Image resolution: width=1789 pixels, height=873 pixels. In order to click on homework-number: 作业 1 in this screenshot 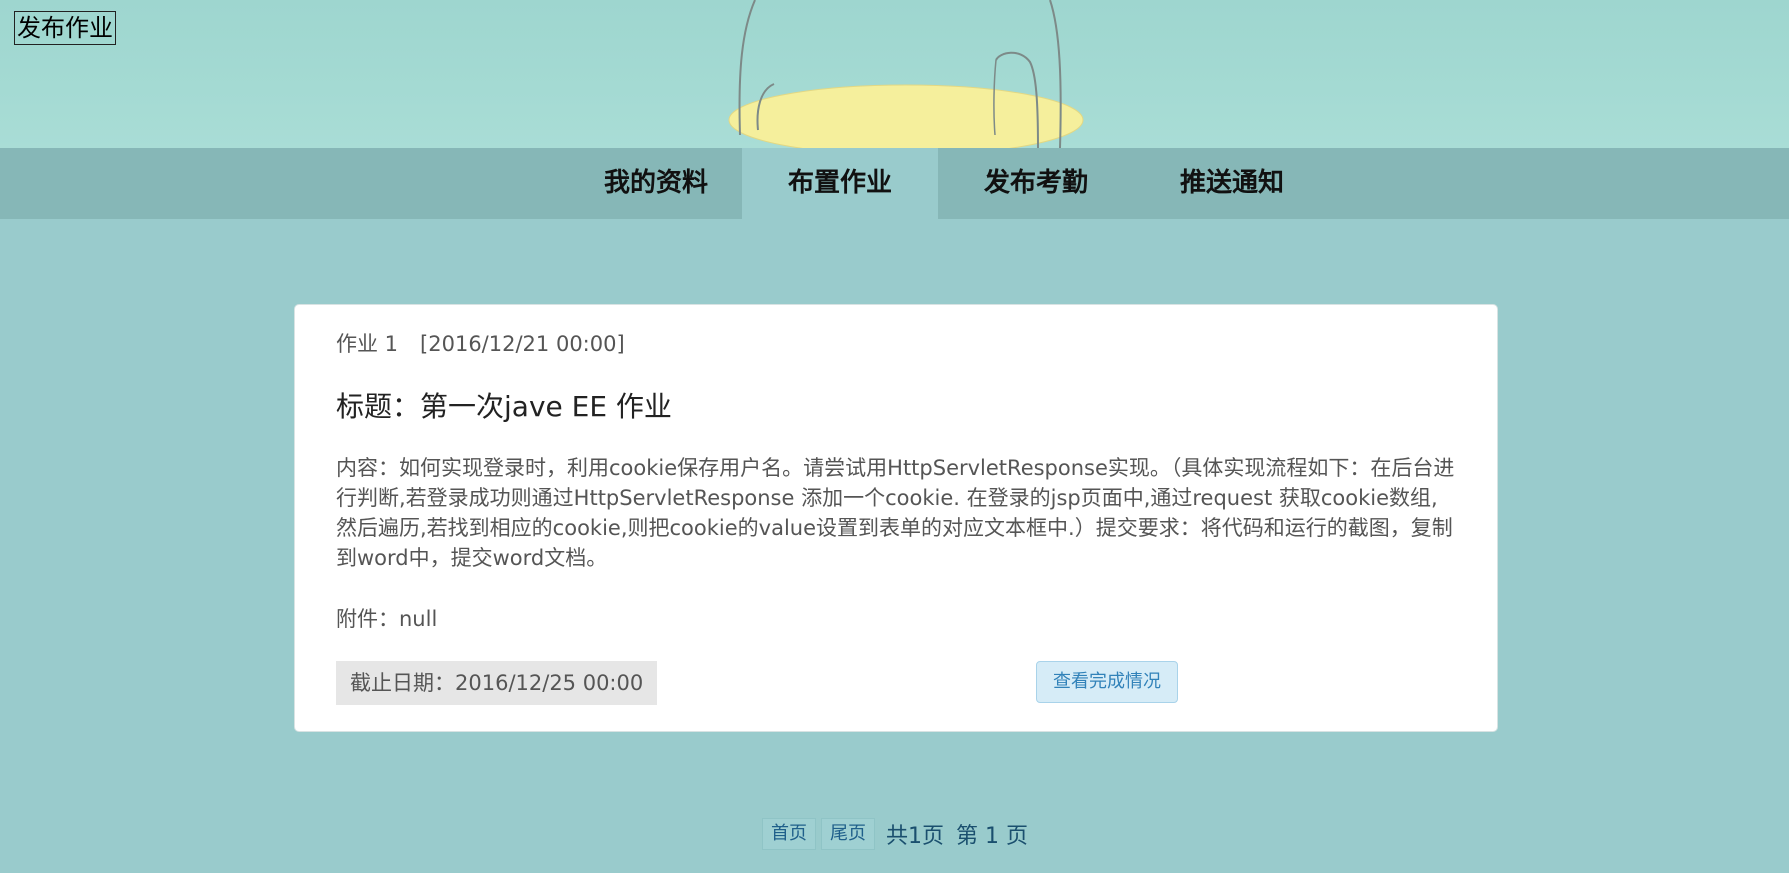, I will do `click(367, 344)`.